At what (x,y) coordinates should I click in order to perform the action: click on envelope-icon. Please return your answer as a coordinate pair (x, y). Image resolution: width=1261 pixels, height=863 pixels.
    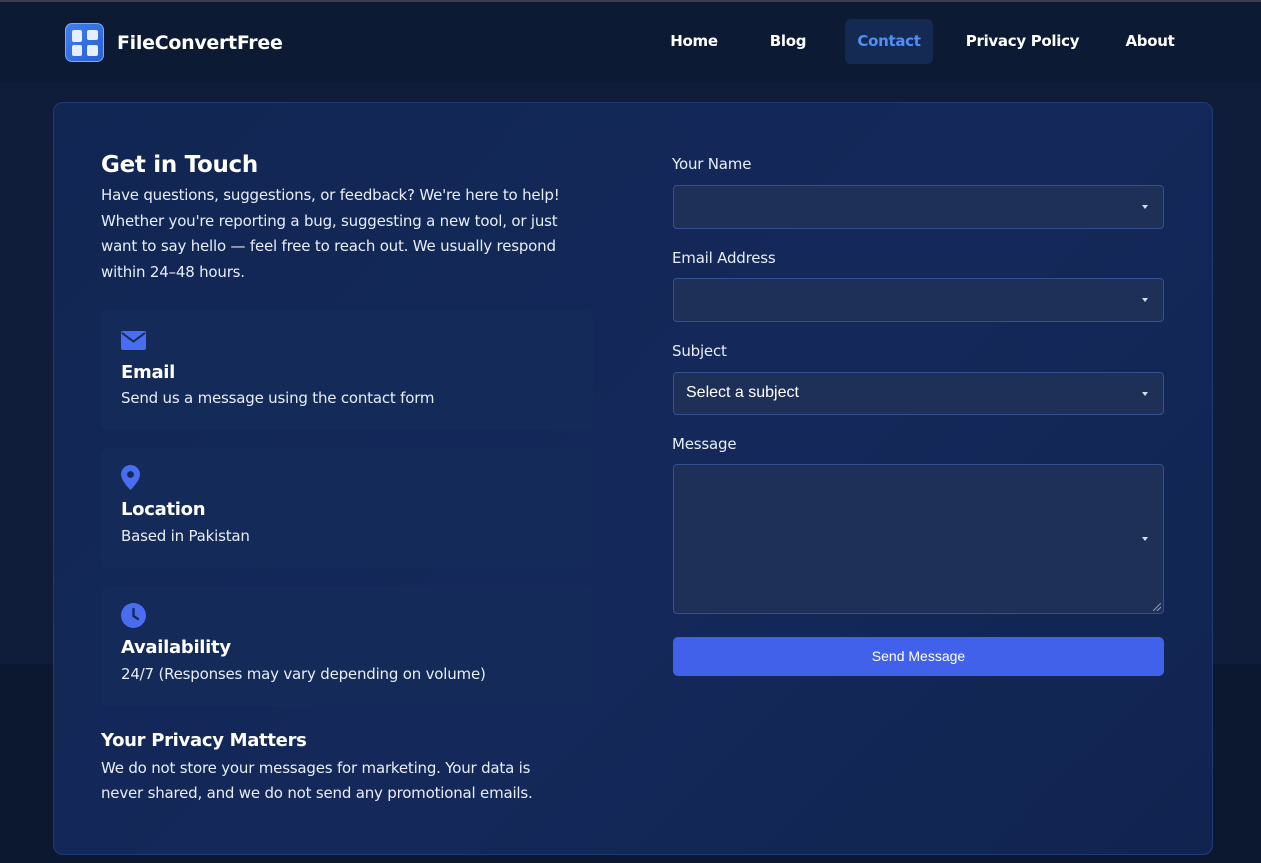
    Looking at the image, I should click on (133, 342).